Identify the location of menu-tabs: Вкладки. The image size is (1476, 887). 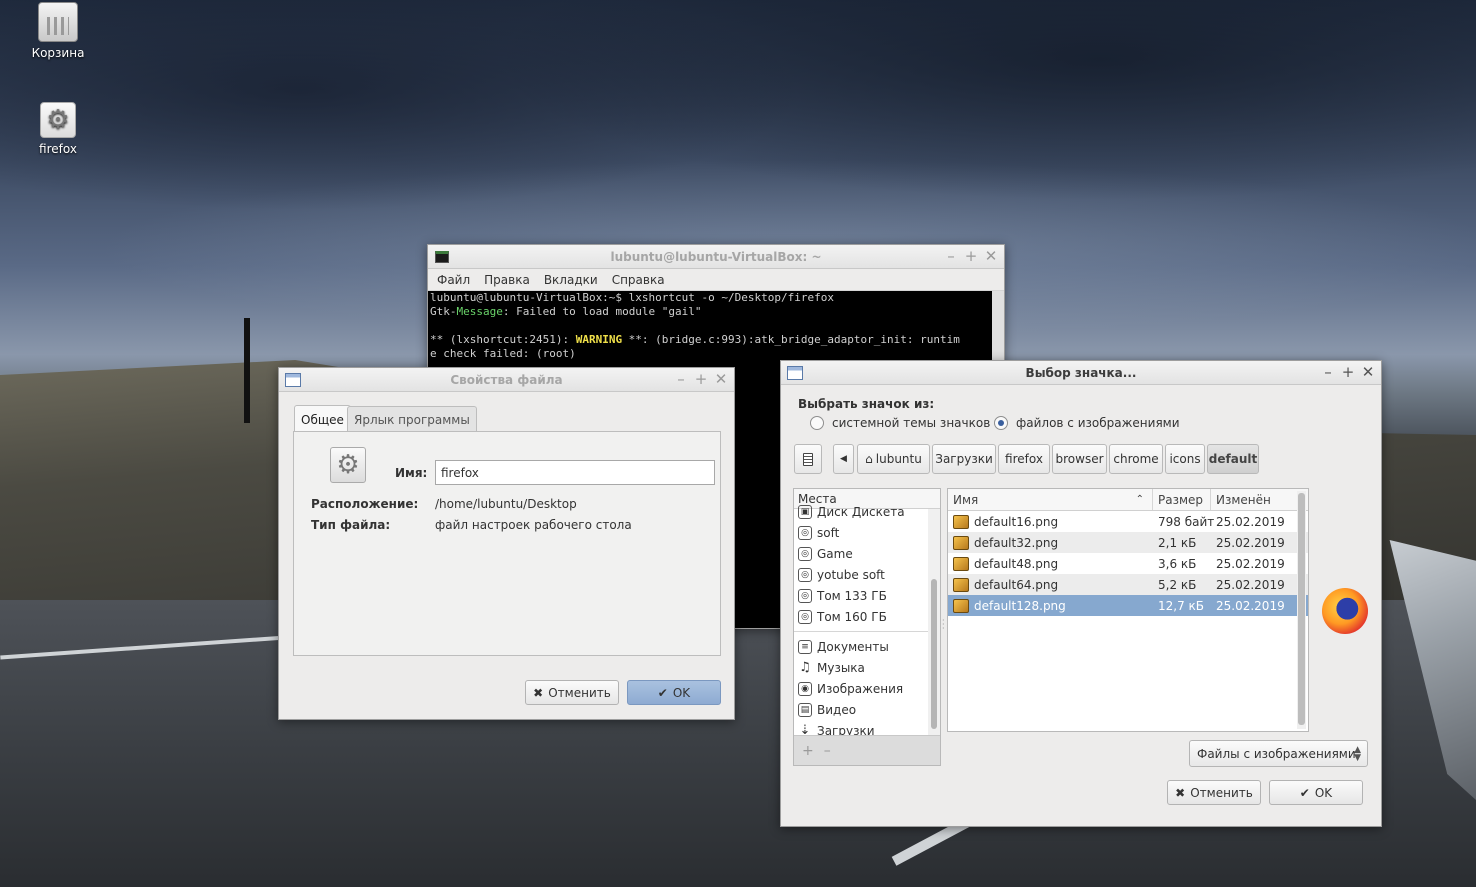
(571, 280).